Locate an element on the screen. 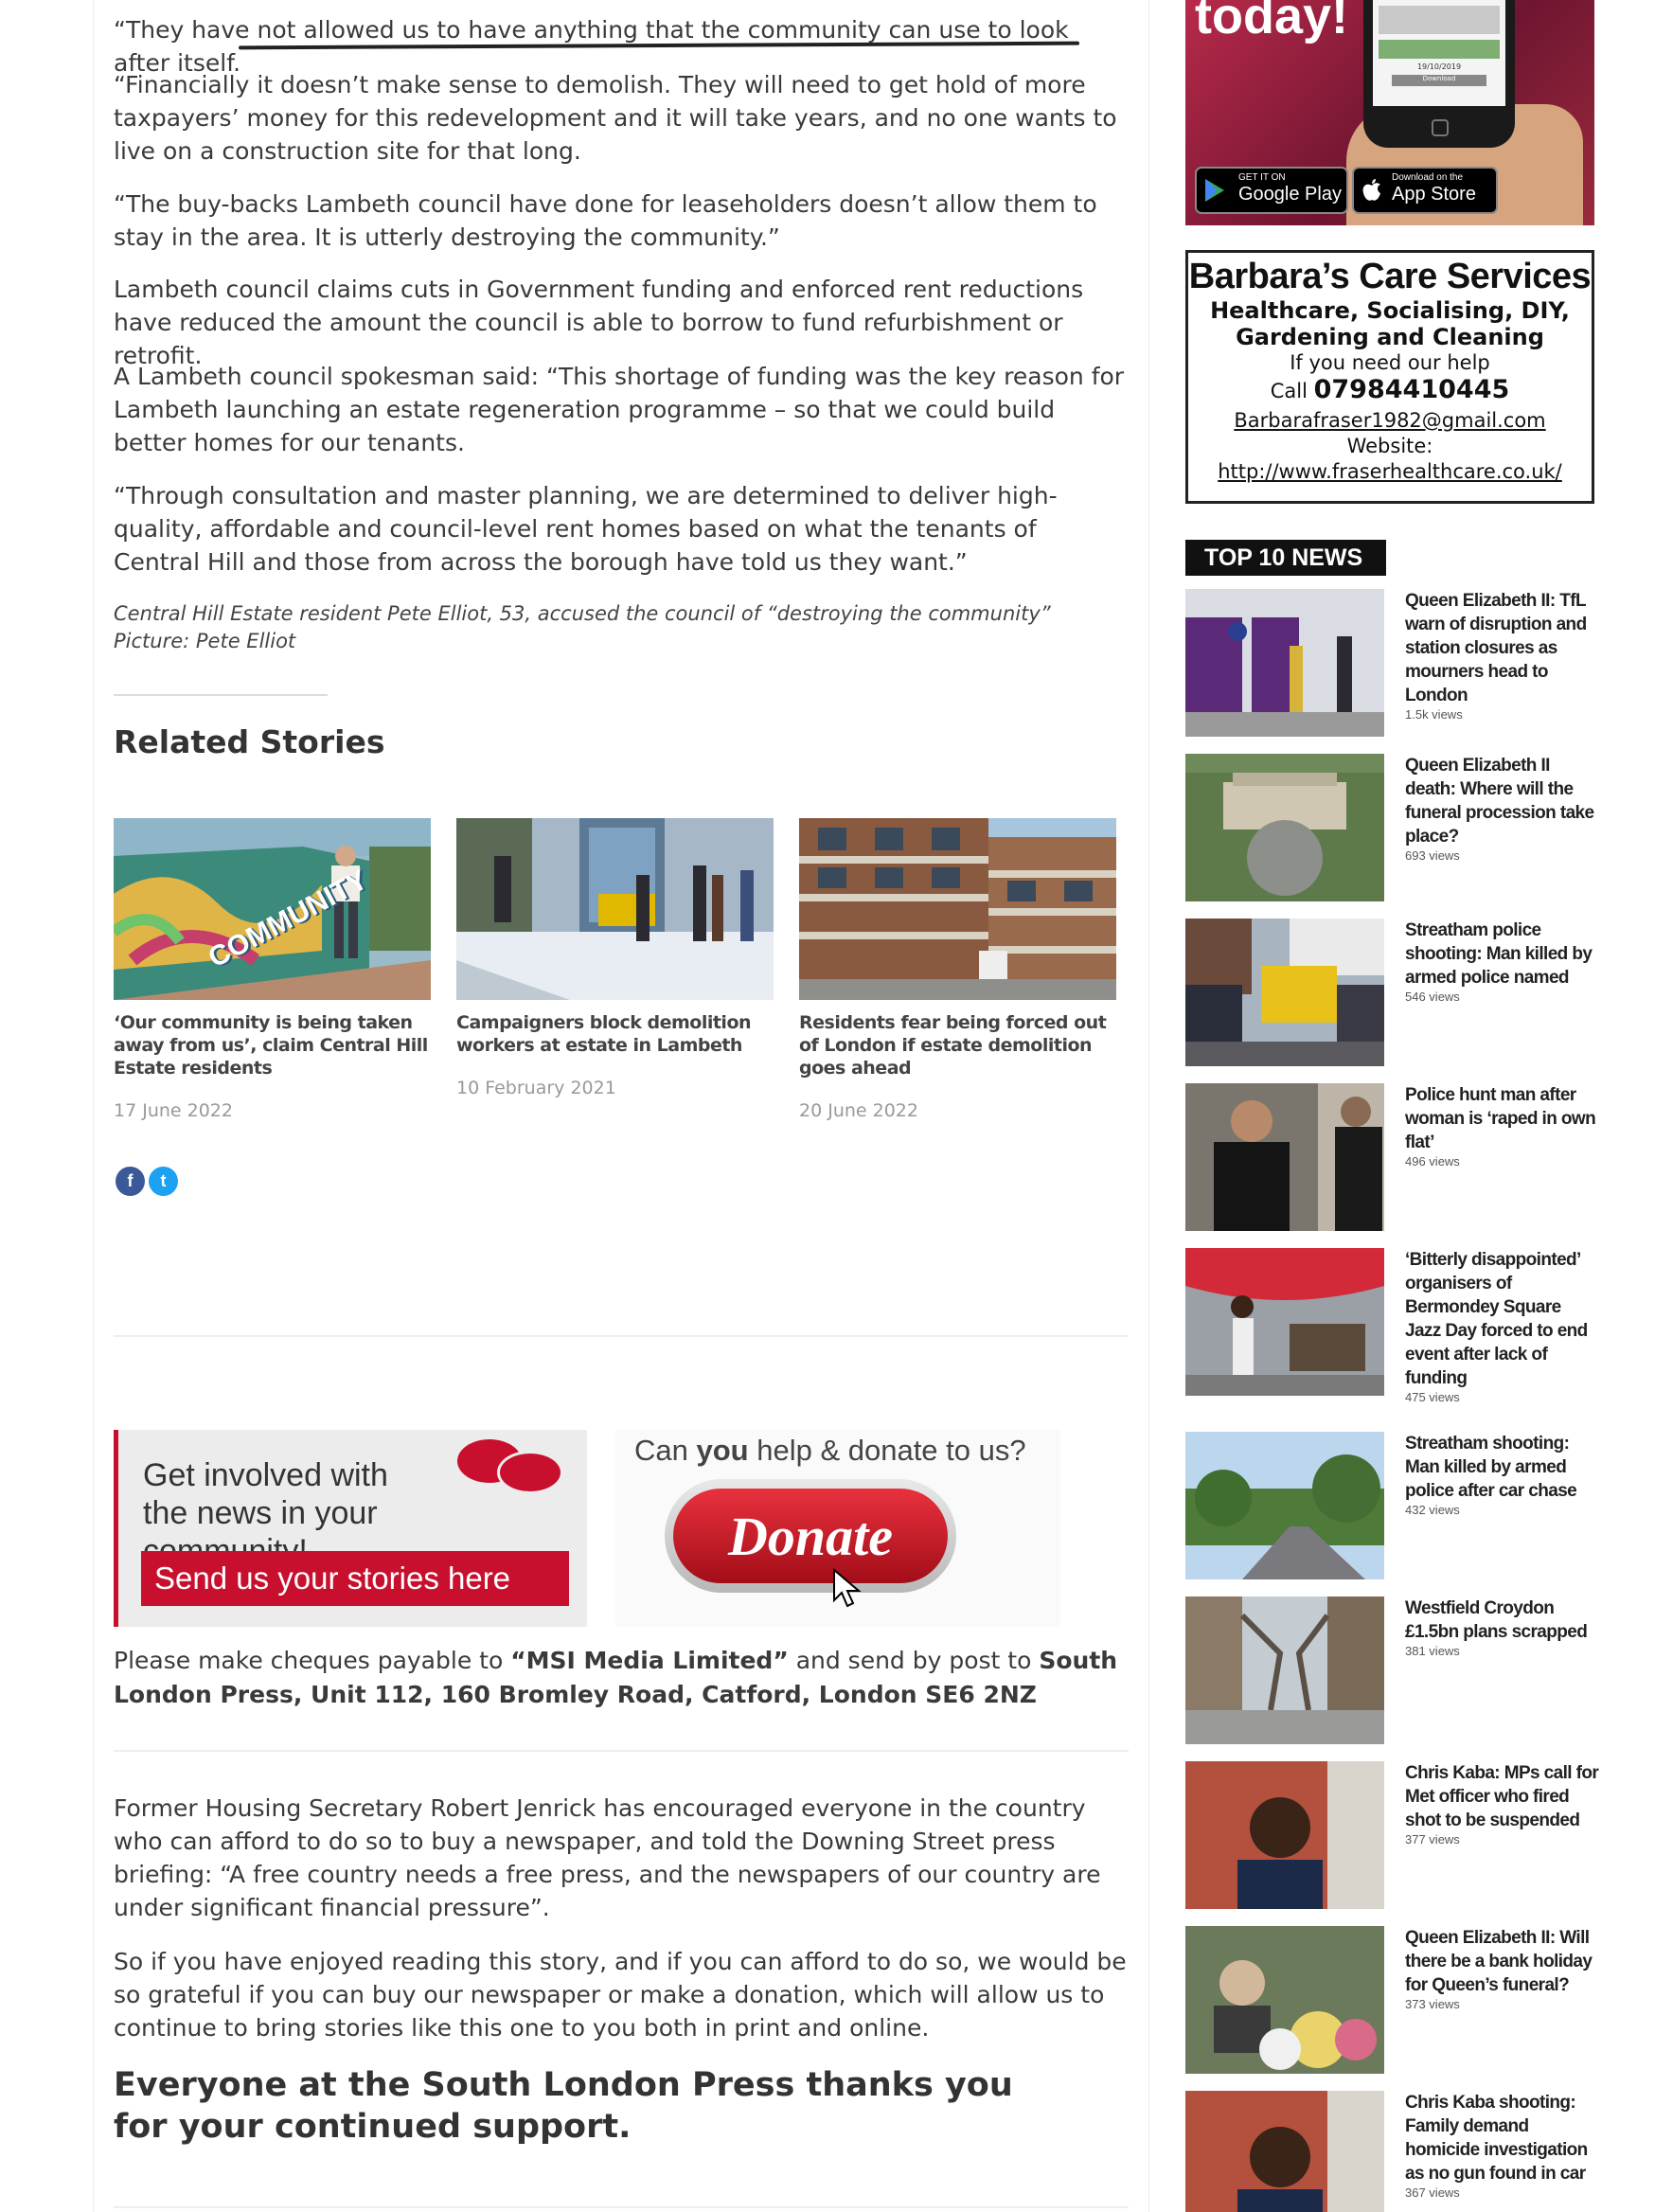 The width and height of the screenshot is (1655, 2212). google-play-icon is located at coordinates (1214, 190).